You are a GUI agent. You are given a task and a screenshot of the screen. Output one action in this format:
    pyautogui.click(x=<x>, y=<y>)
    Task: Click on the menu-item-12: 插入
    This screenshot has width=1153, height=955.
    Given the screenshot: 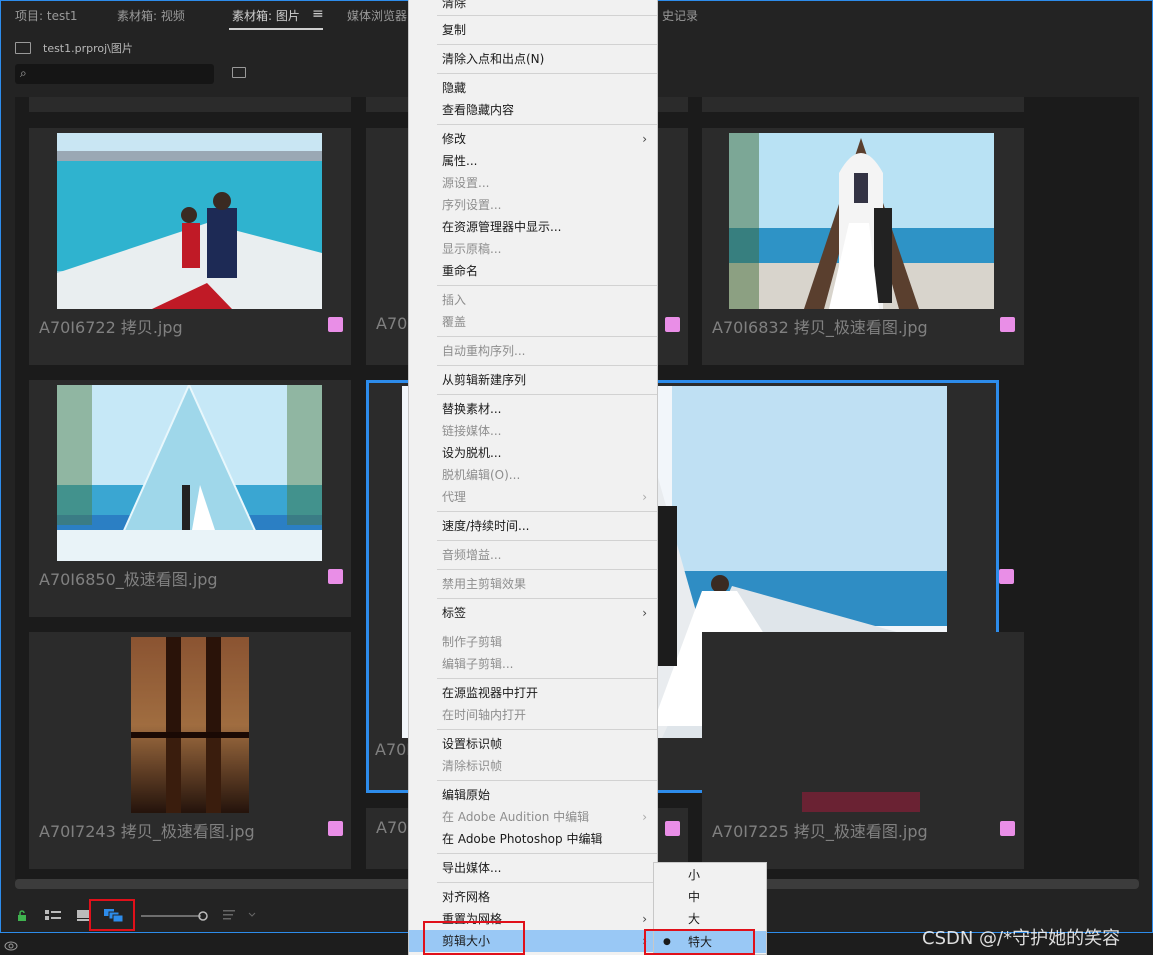 What is the action you would take?
    pyautogui.click(x=533, y=300)
    